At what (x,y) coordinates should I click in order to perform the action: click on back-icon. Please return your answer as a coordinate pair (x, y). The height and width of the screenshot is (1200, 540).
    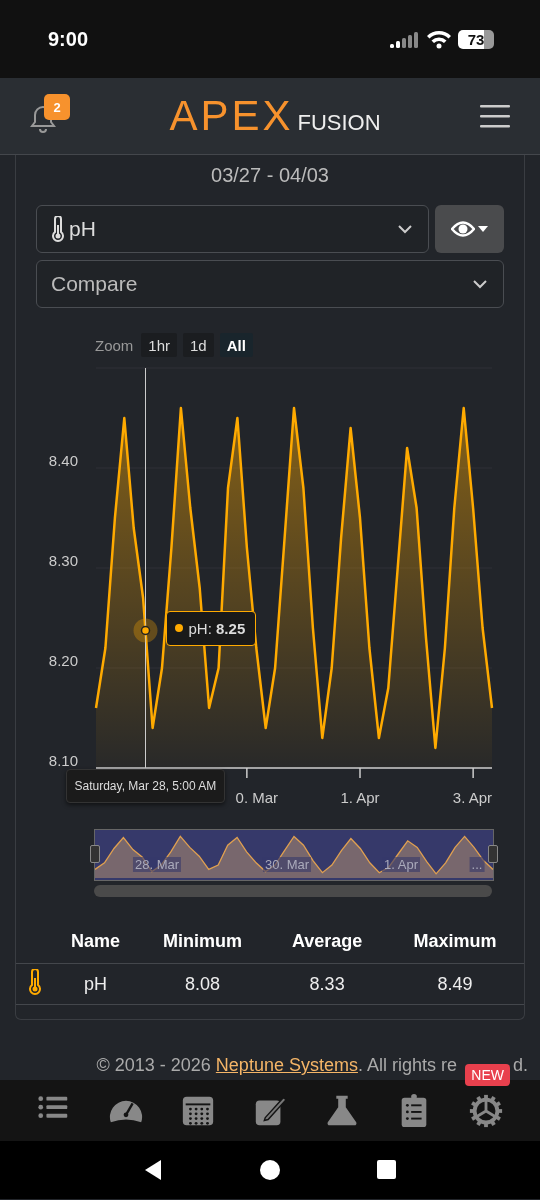
    Looking at the image, I should click on (153, 1170).